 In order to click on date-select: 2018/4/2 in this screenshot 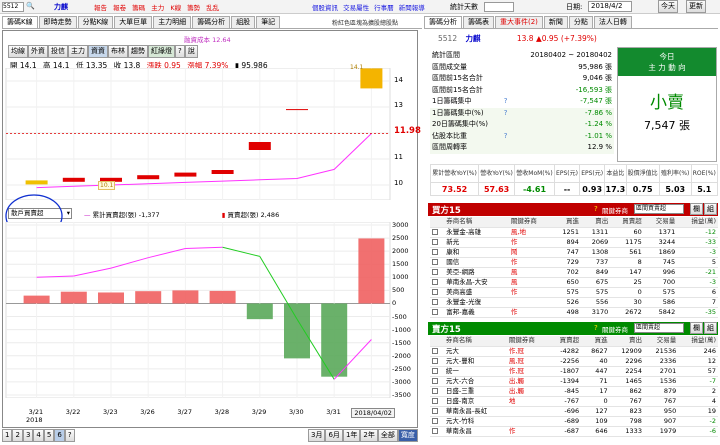, I will do `click(610, 6)`.